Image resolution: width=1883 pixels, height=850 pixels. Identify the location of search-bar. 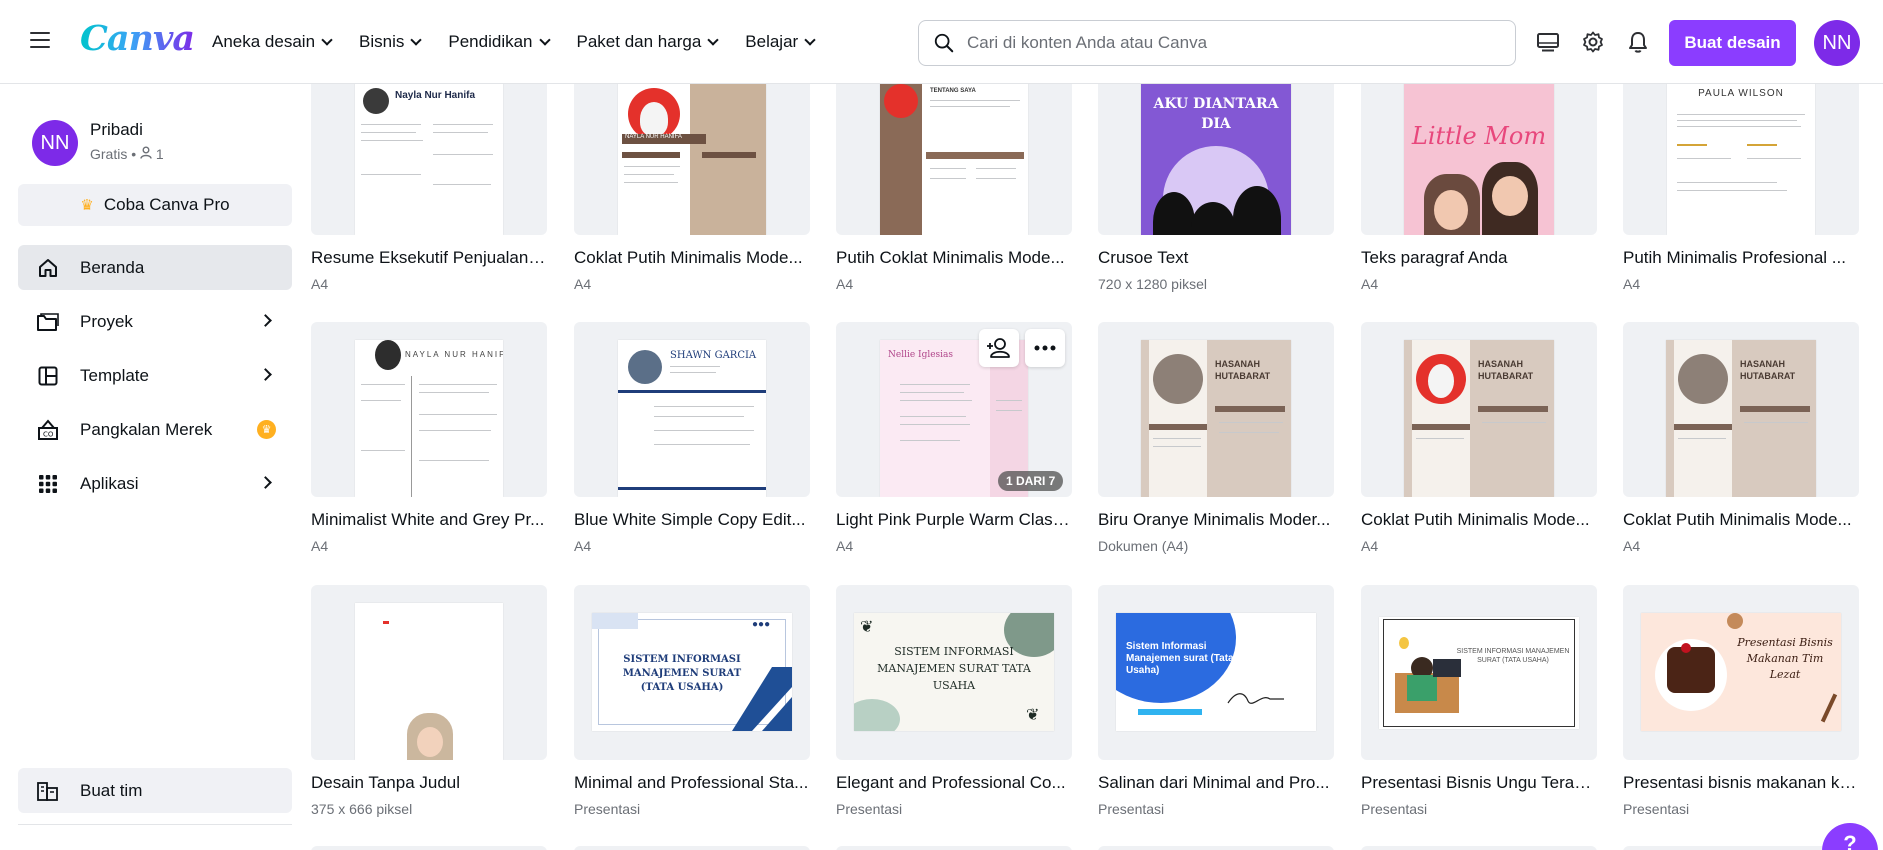
(1217, 43).